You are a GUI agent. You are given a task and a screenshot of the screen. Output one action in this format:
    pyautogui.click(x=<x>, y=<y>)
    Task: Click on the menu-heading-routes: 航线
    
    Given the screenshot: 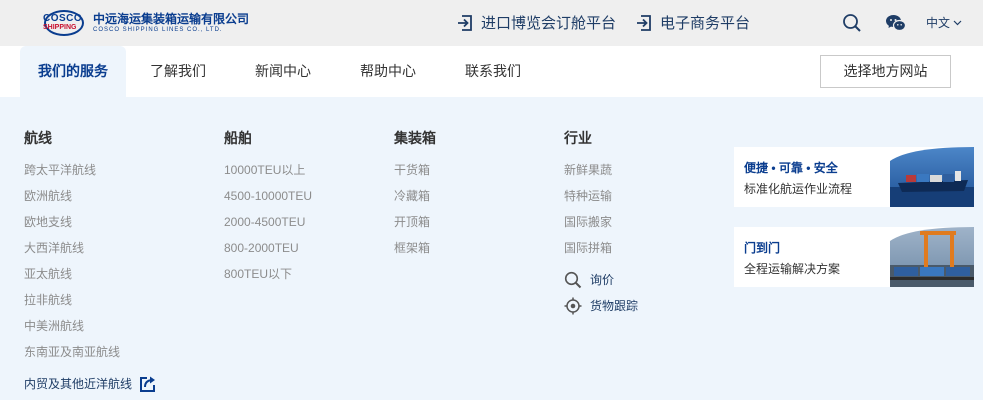 What is the action you would take?
    pyautogui.click(x=38, y=138)
    